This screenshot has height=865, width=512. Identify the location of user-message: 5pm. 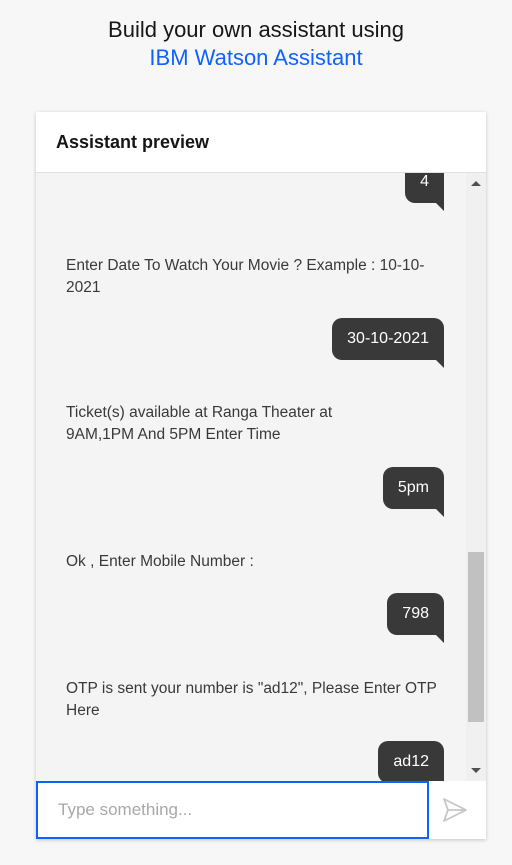
(413, 492).